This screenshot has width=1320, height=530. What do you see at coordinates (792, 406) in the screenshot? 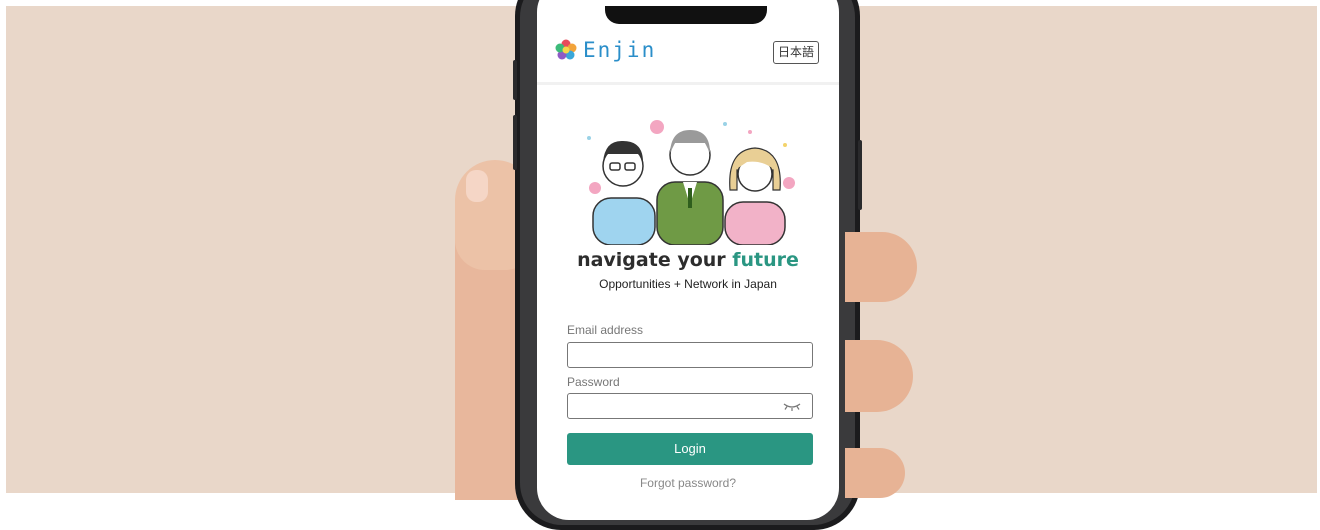
I see `eye-closed-icon` at bounding box center [792, 406].